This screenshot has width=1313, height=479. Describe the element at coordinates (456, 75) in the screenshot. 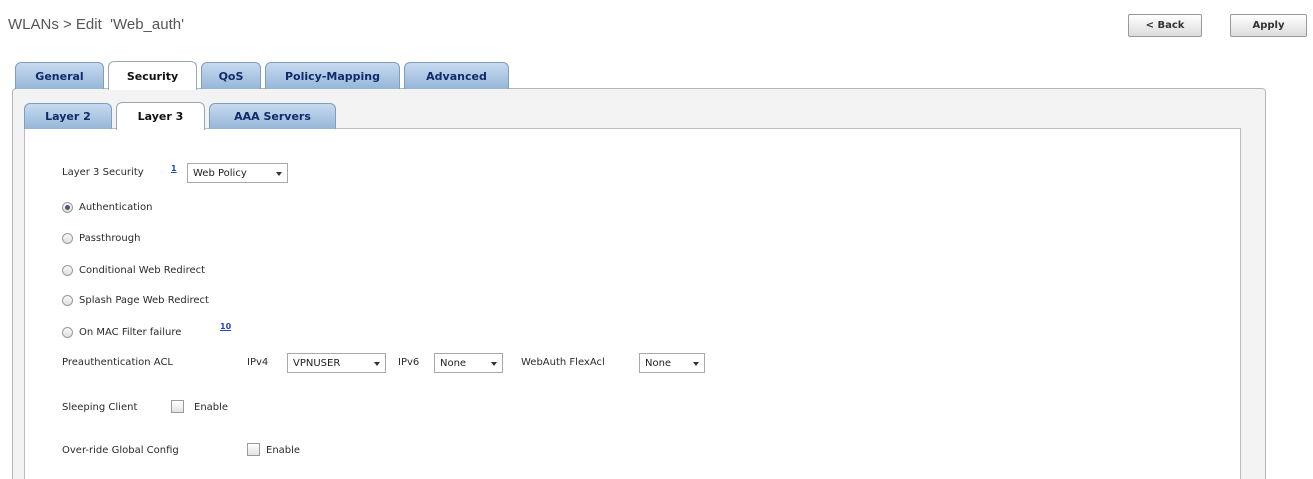

I see `tab-advanced: Advanced` at that location.